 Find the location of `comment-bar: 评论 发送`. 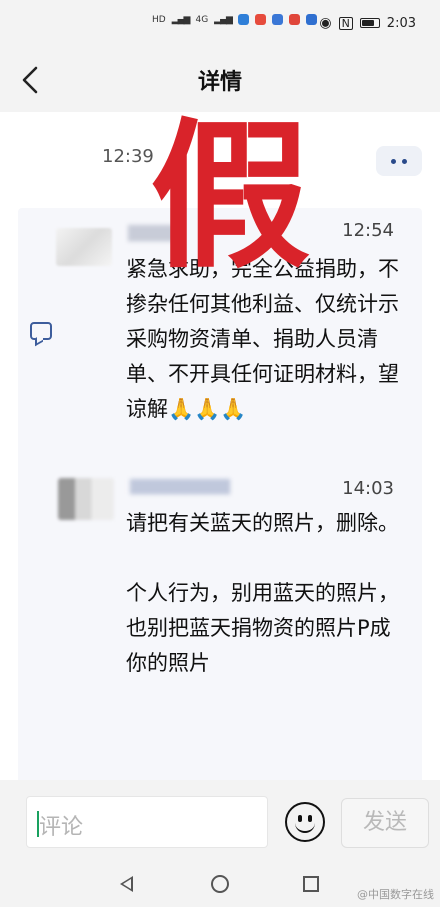

comment-bar: 评论 发送 is located at coordinates (220, 821).